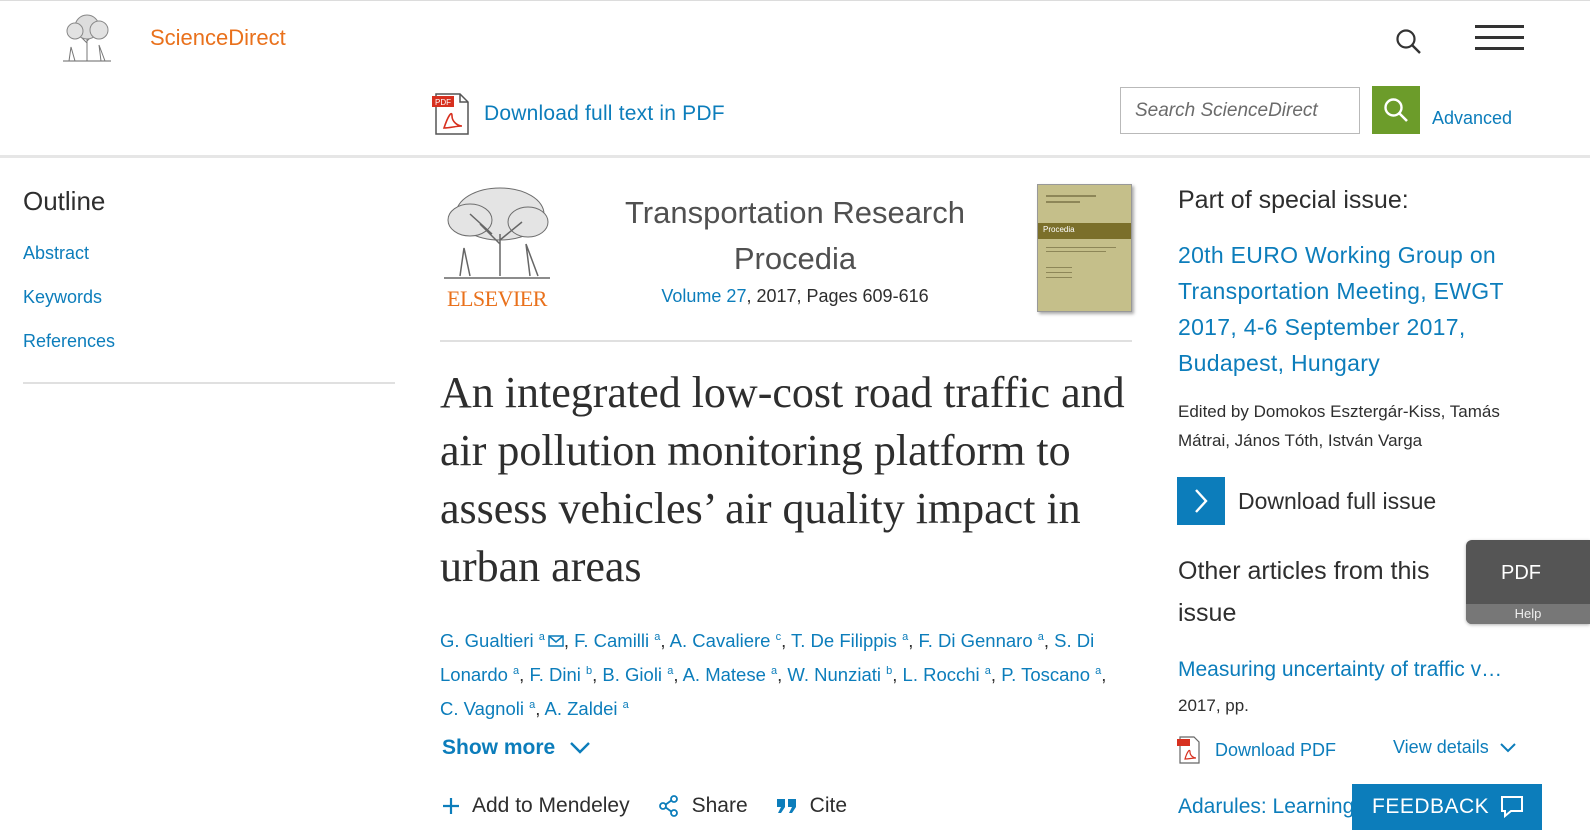 The height and width of the screenshot is (838, 1590). Describe the element at coordinates (1431, 806) in the screenshot. I see `feedback-label: FEEDBACK` at that location.